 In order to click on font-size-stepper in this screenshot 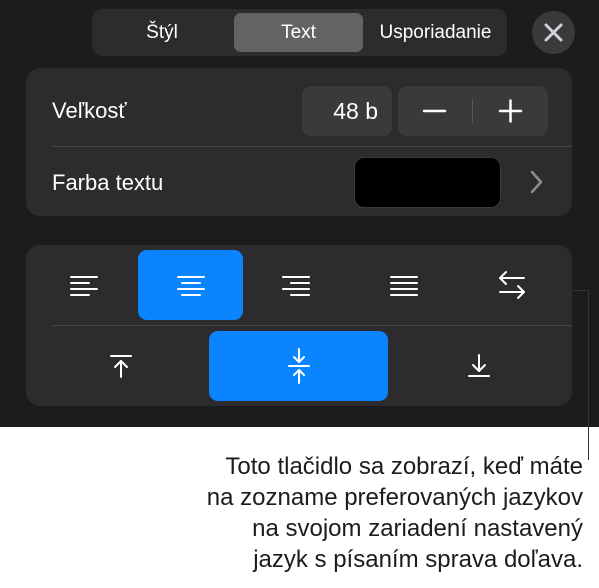, I will do `click(473, 111)`.